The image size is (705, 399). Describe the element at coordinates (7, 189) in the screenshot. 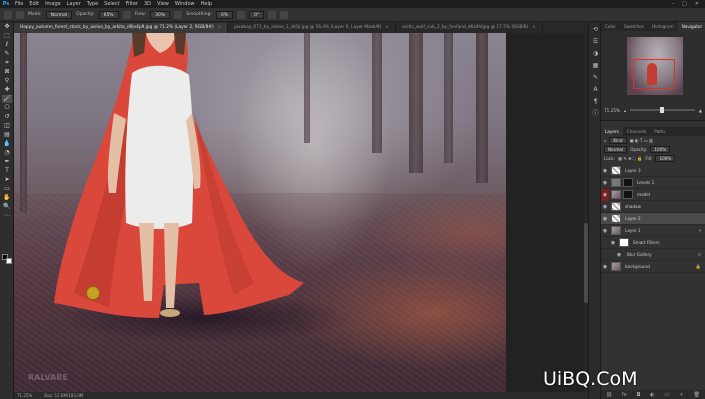

I see `shape-tool-icon: ▭` at that location.